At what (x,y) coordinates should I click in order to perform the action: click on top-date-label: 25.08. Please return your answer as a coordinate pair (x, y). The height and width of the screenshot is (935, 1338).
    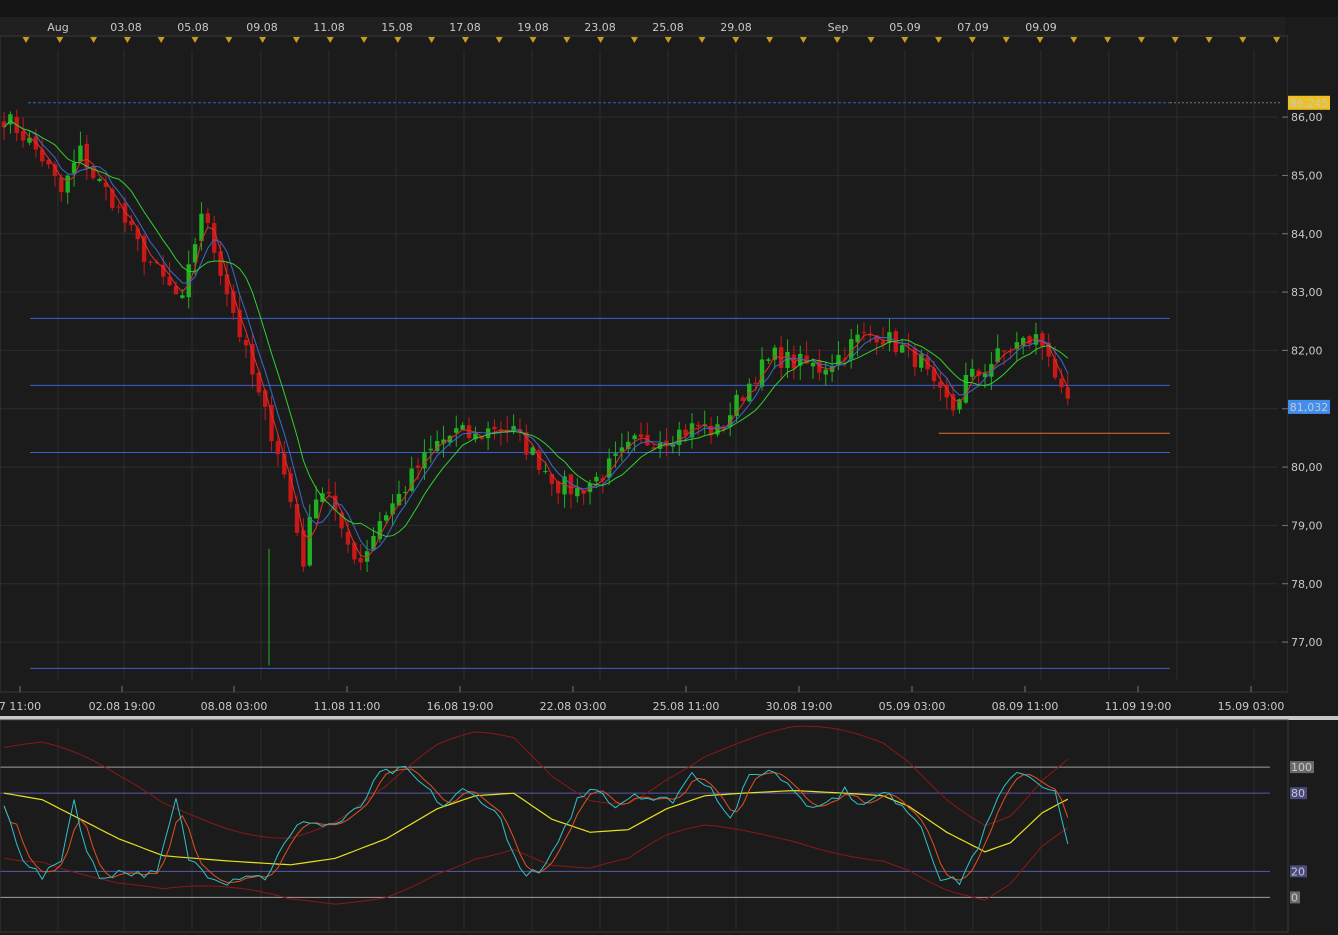
    Looking at the image, I should click on (668, 27).